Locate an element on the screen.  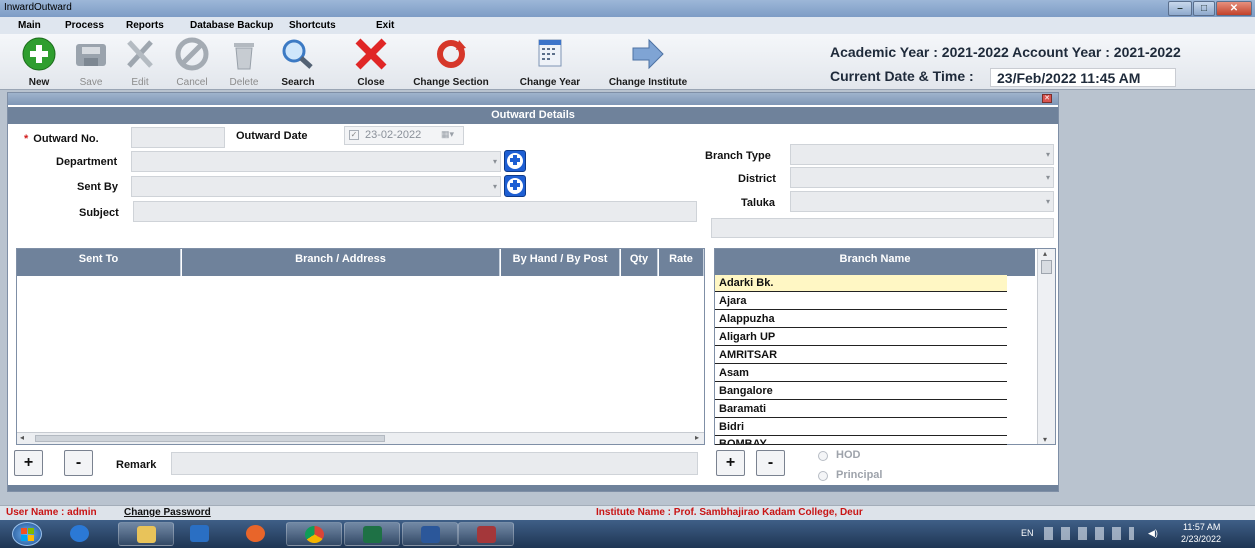
taskbar-media-button is located at coordinates (200, 534).